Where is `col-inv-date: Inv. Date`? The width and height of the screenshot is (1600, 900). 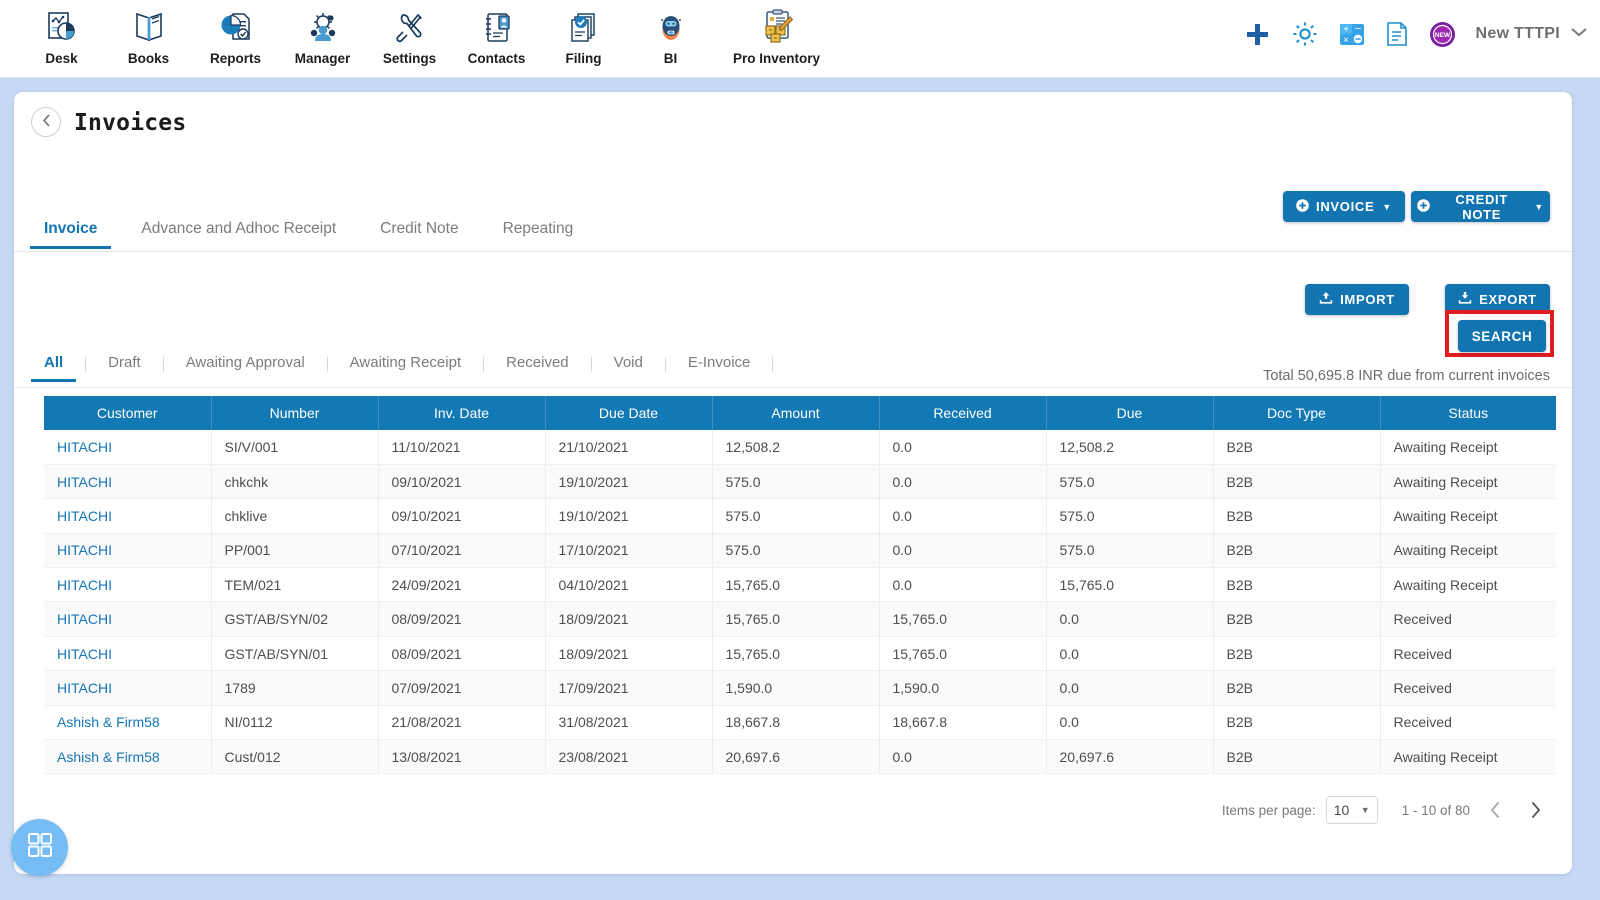
col-inv-date: Inv. Date is located at coordinates (462, 413).